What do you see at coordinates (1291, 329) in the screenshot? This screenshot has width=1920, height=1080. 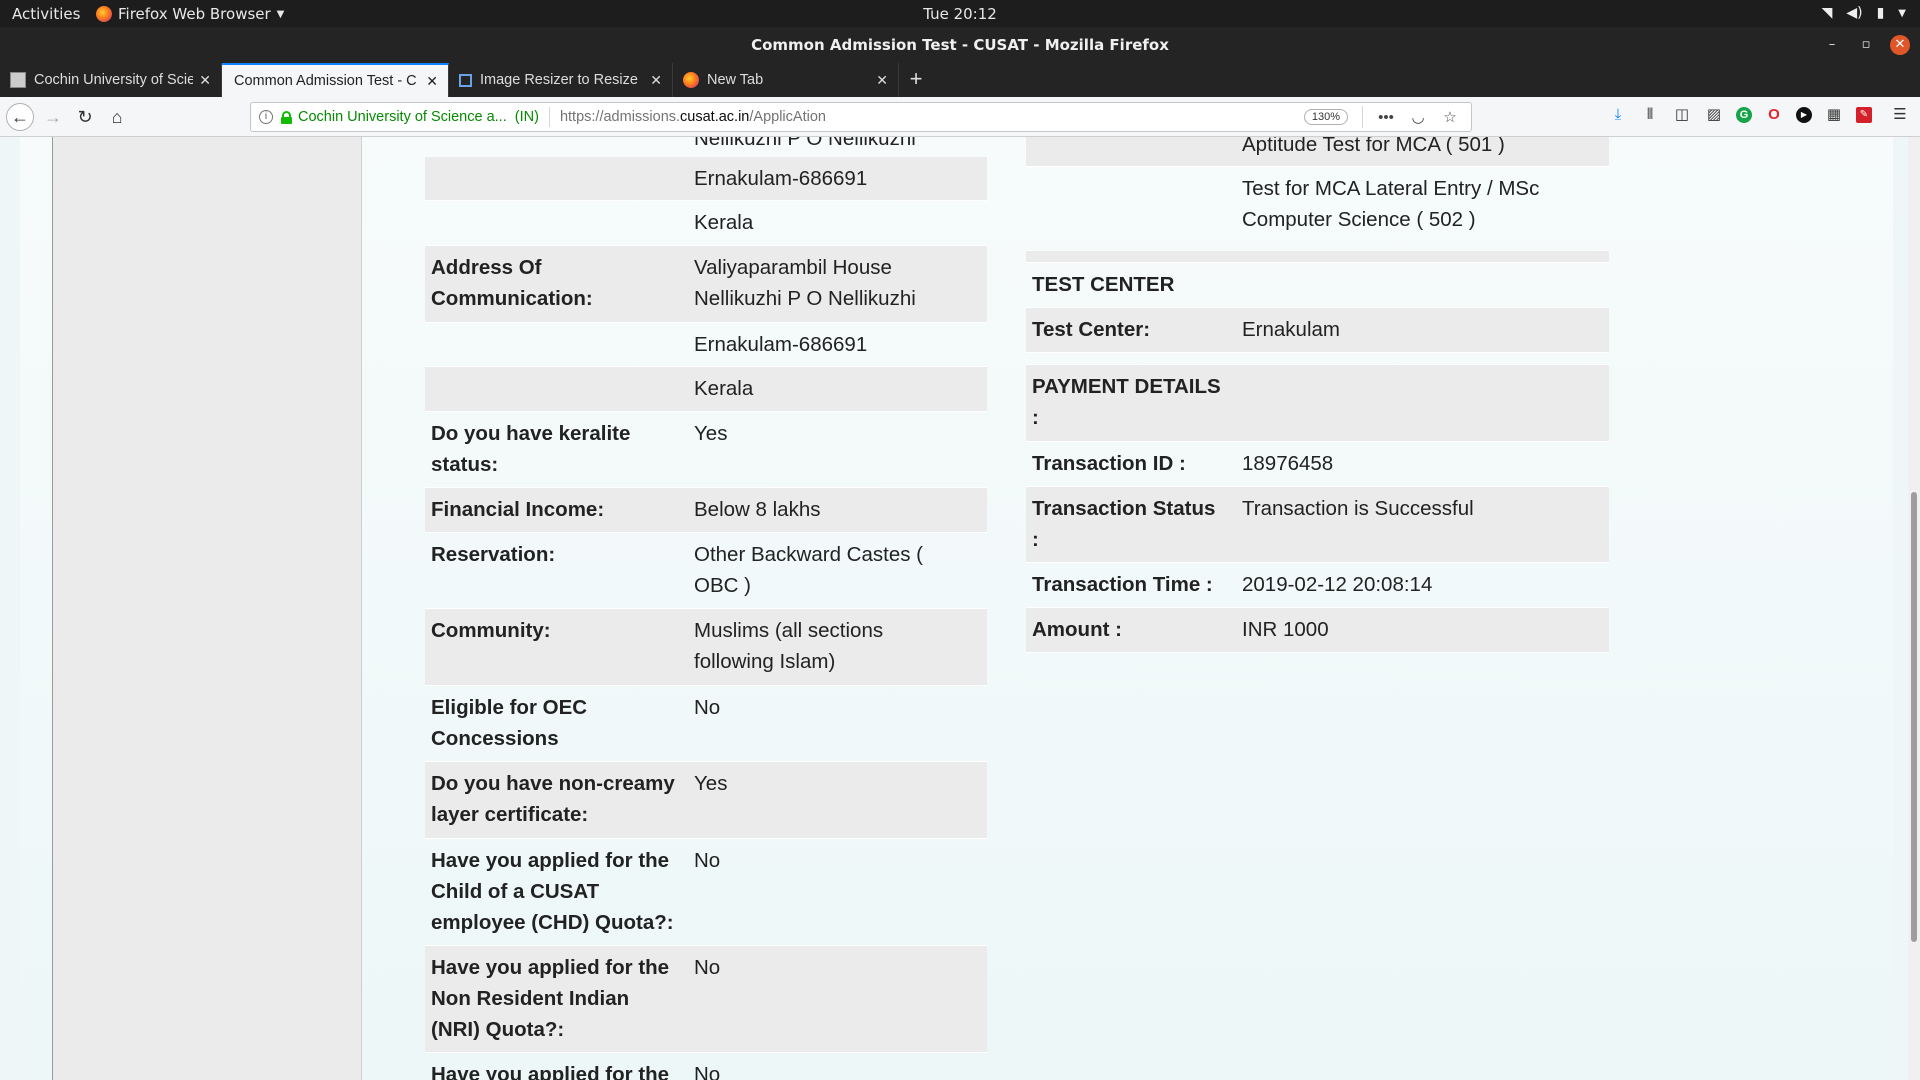 I see `test-center-value: Ernakulam` at bounding box center [1291, 329].